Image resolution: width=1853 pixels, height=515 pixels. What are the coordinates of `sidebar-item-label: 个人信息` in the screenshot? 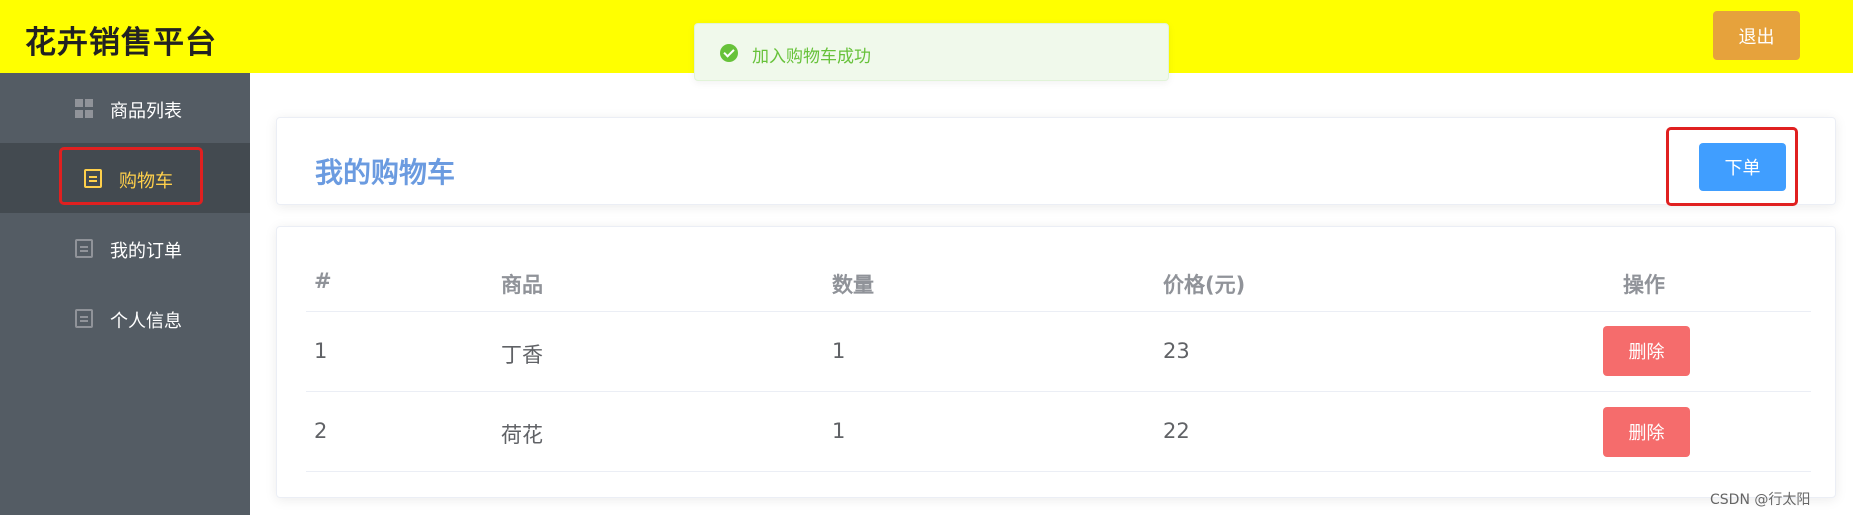 It's located at (146, 321).